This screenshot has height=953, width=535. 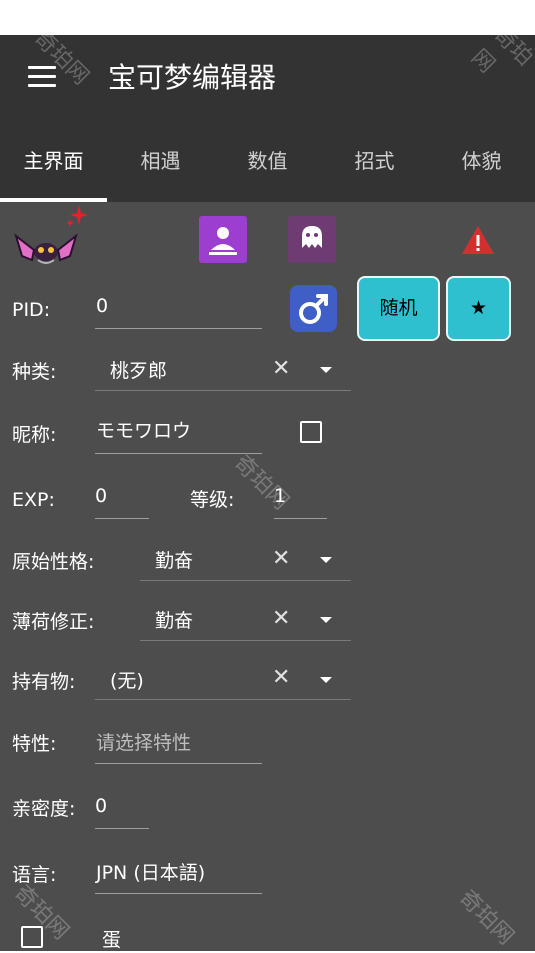 What do you see at coordinates (53, 622) in the screenshot?
I see `mint-label: 薄荷修正:` at bounding box center [53, 622].